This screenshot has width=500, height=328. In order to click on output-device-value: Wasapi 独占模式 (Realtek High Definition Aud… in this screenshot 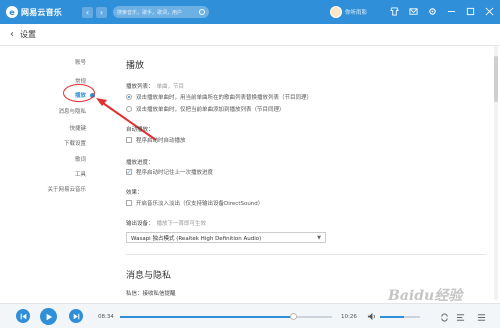, I will do `click(196, 238)`.